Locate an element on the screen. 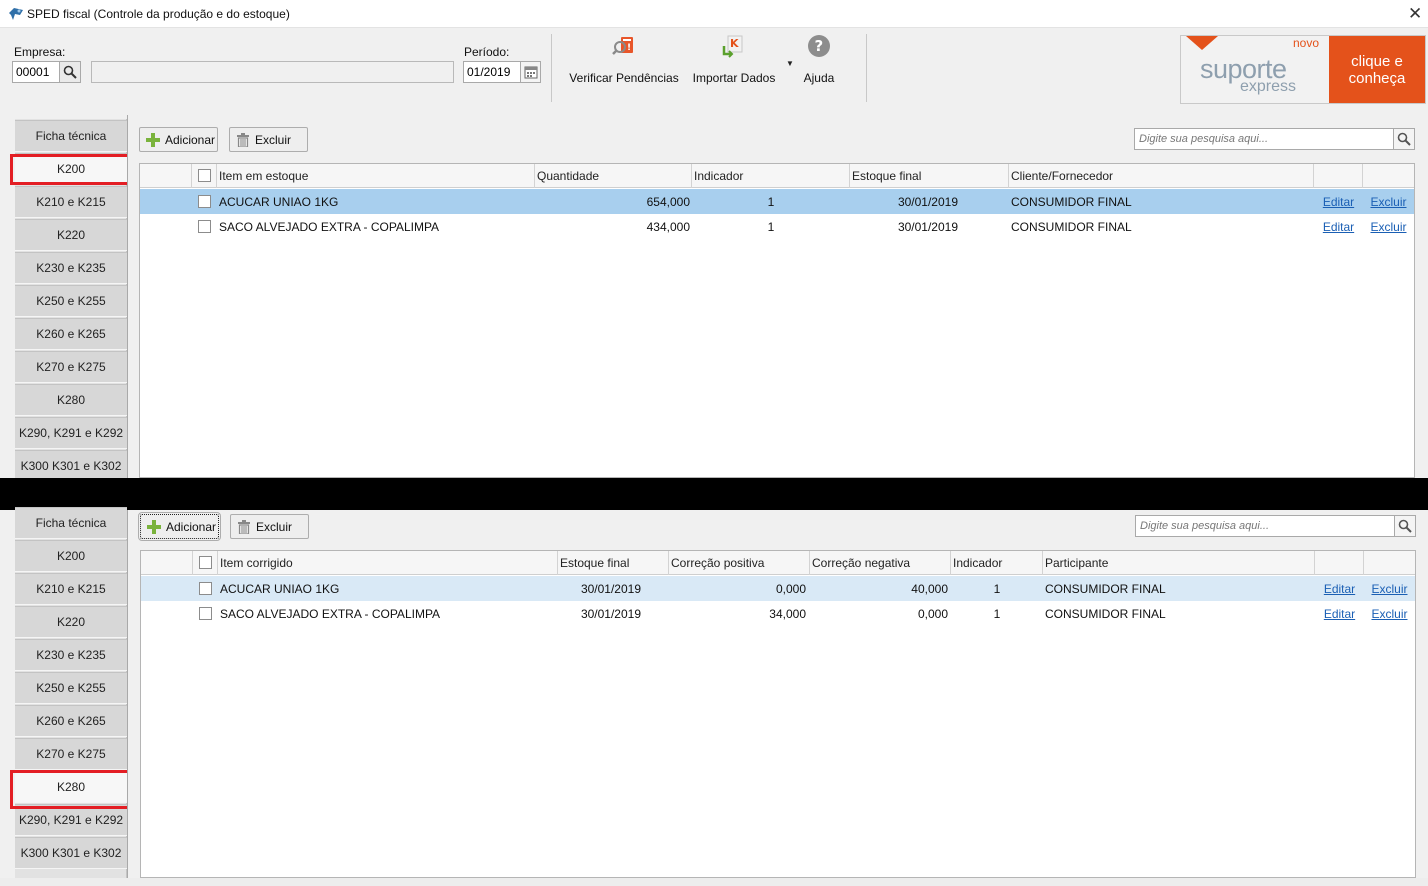 This screenshot has height=886, width=1428. header-delete-col is located at coordinates (1388, 176).